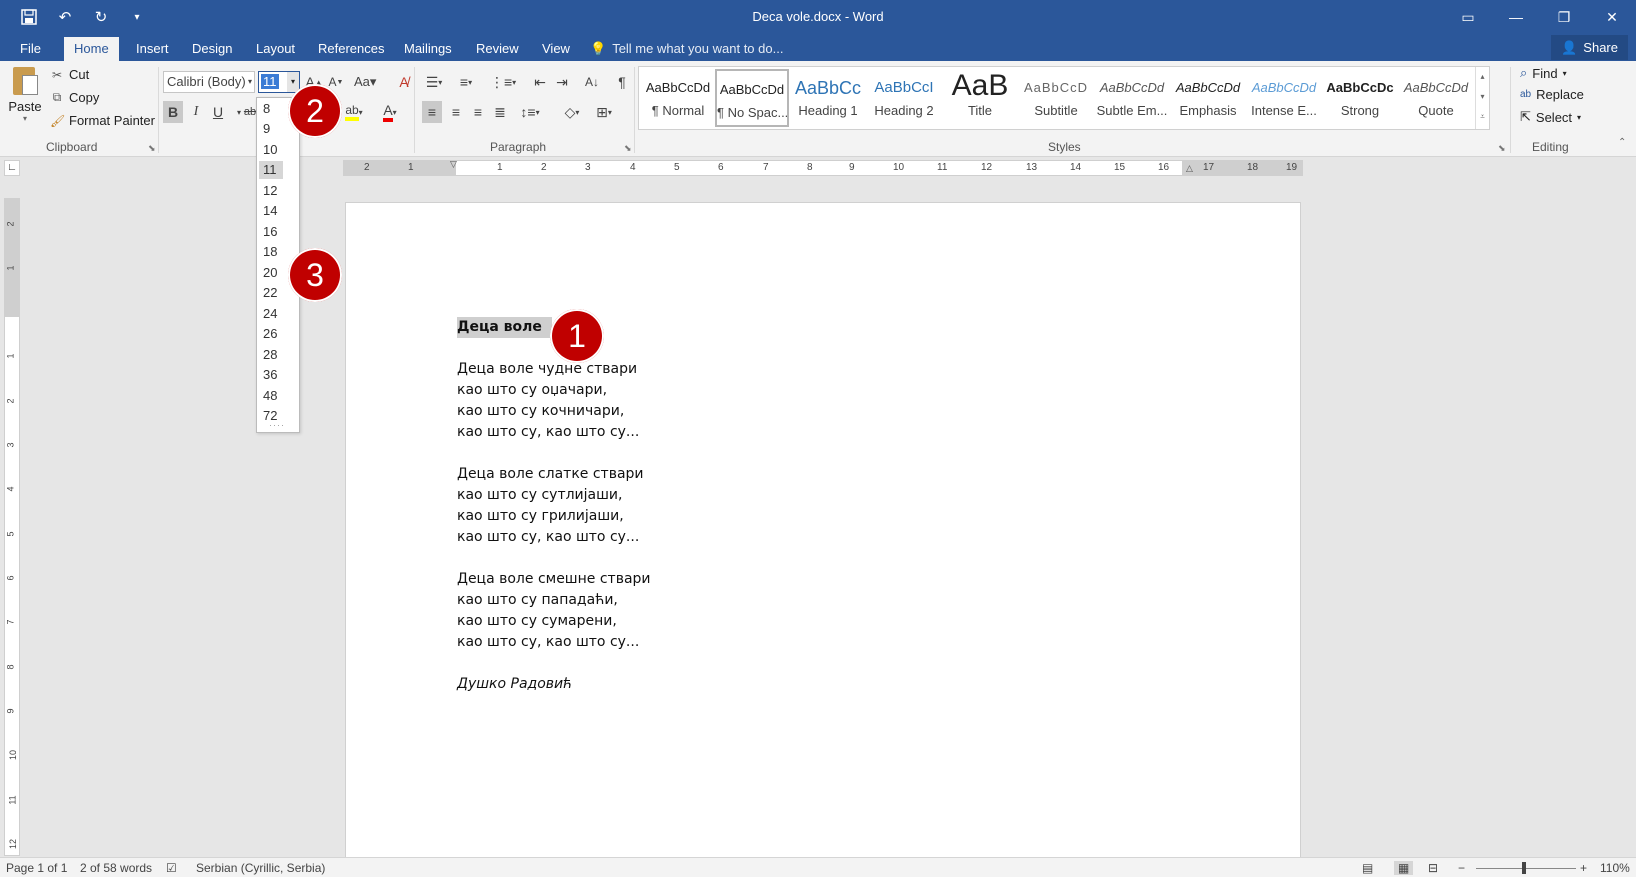 The height and width of the screenshot is (877, 1636). Describe the element at coordinates (1482, 77) in the screenshot. I see `scroll-up-icon: ▴` at that location.